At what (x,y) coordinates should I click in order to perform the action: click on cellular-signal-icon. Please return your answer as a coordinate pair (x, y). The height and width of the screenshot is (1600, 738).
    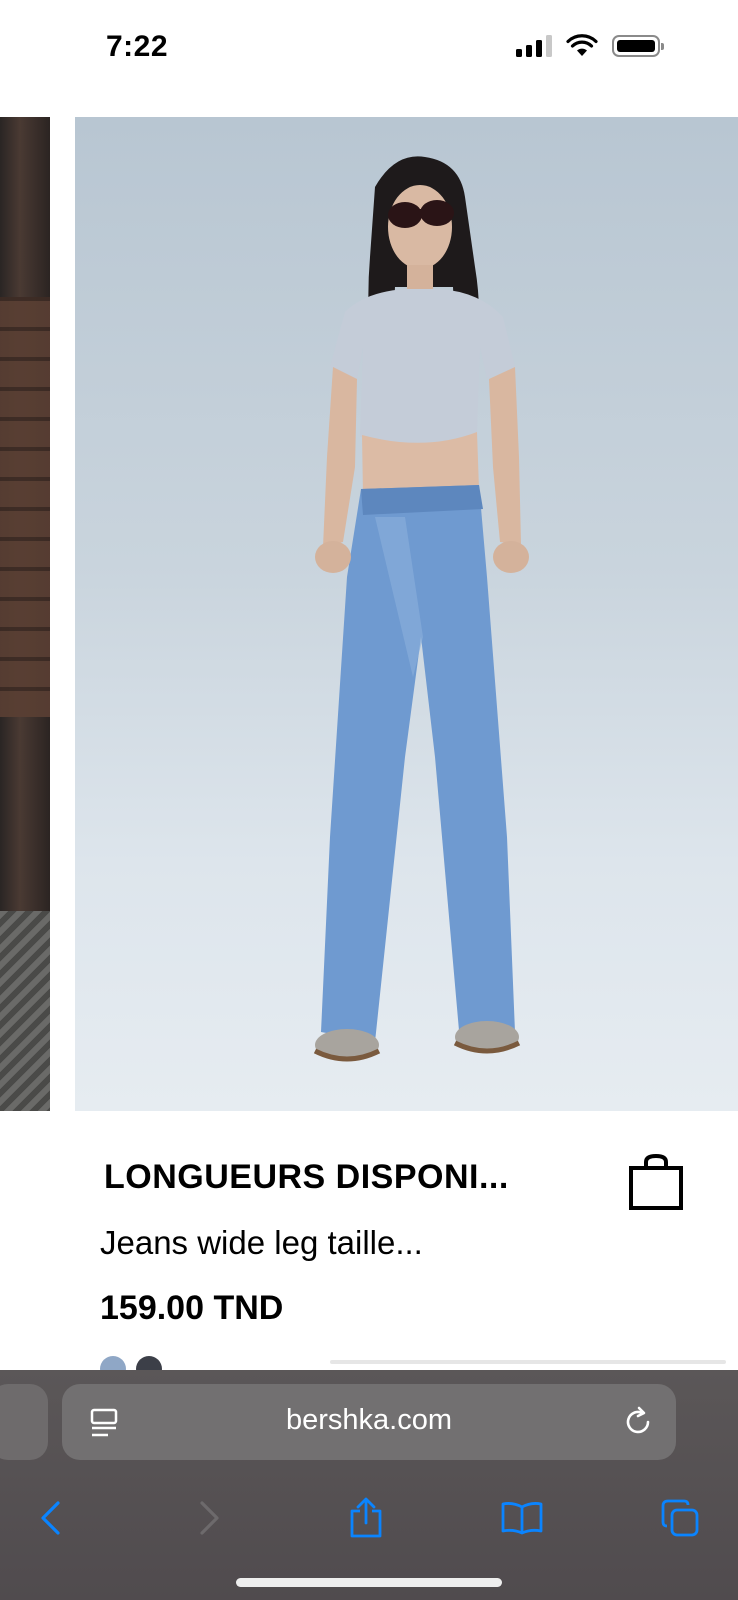
    Looking at the image, I should click on (534, 46).